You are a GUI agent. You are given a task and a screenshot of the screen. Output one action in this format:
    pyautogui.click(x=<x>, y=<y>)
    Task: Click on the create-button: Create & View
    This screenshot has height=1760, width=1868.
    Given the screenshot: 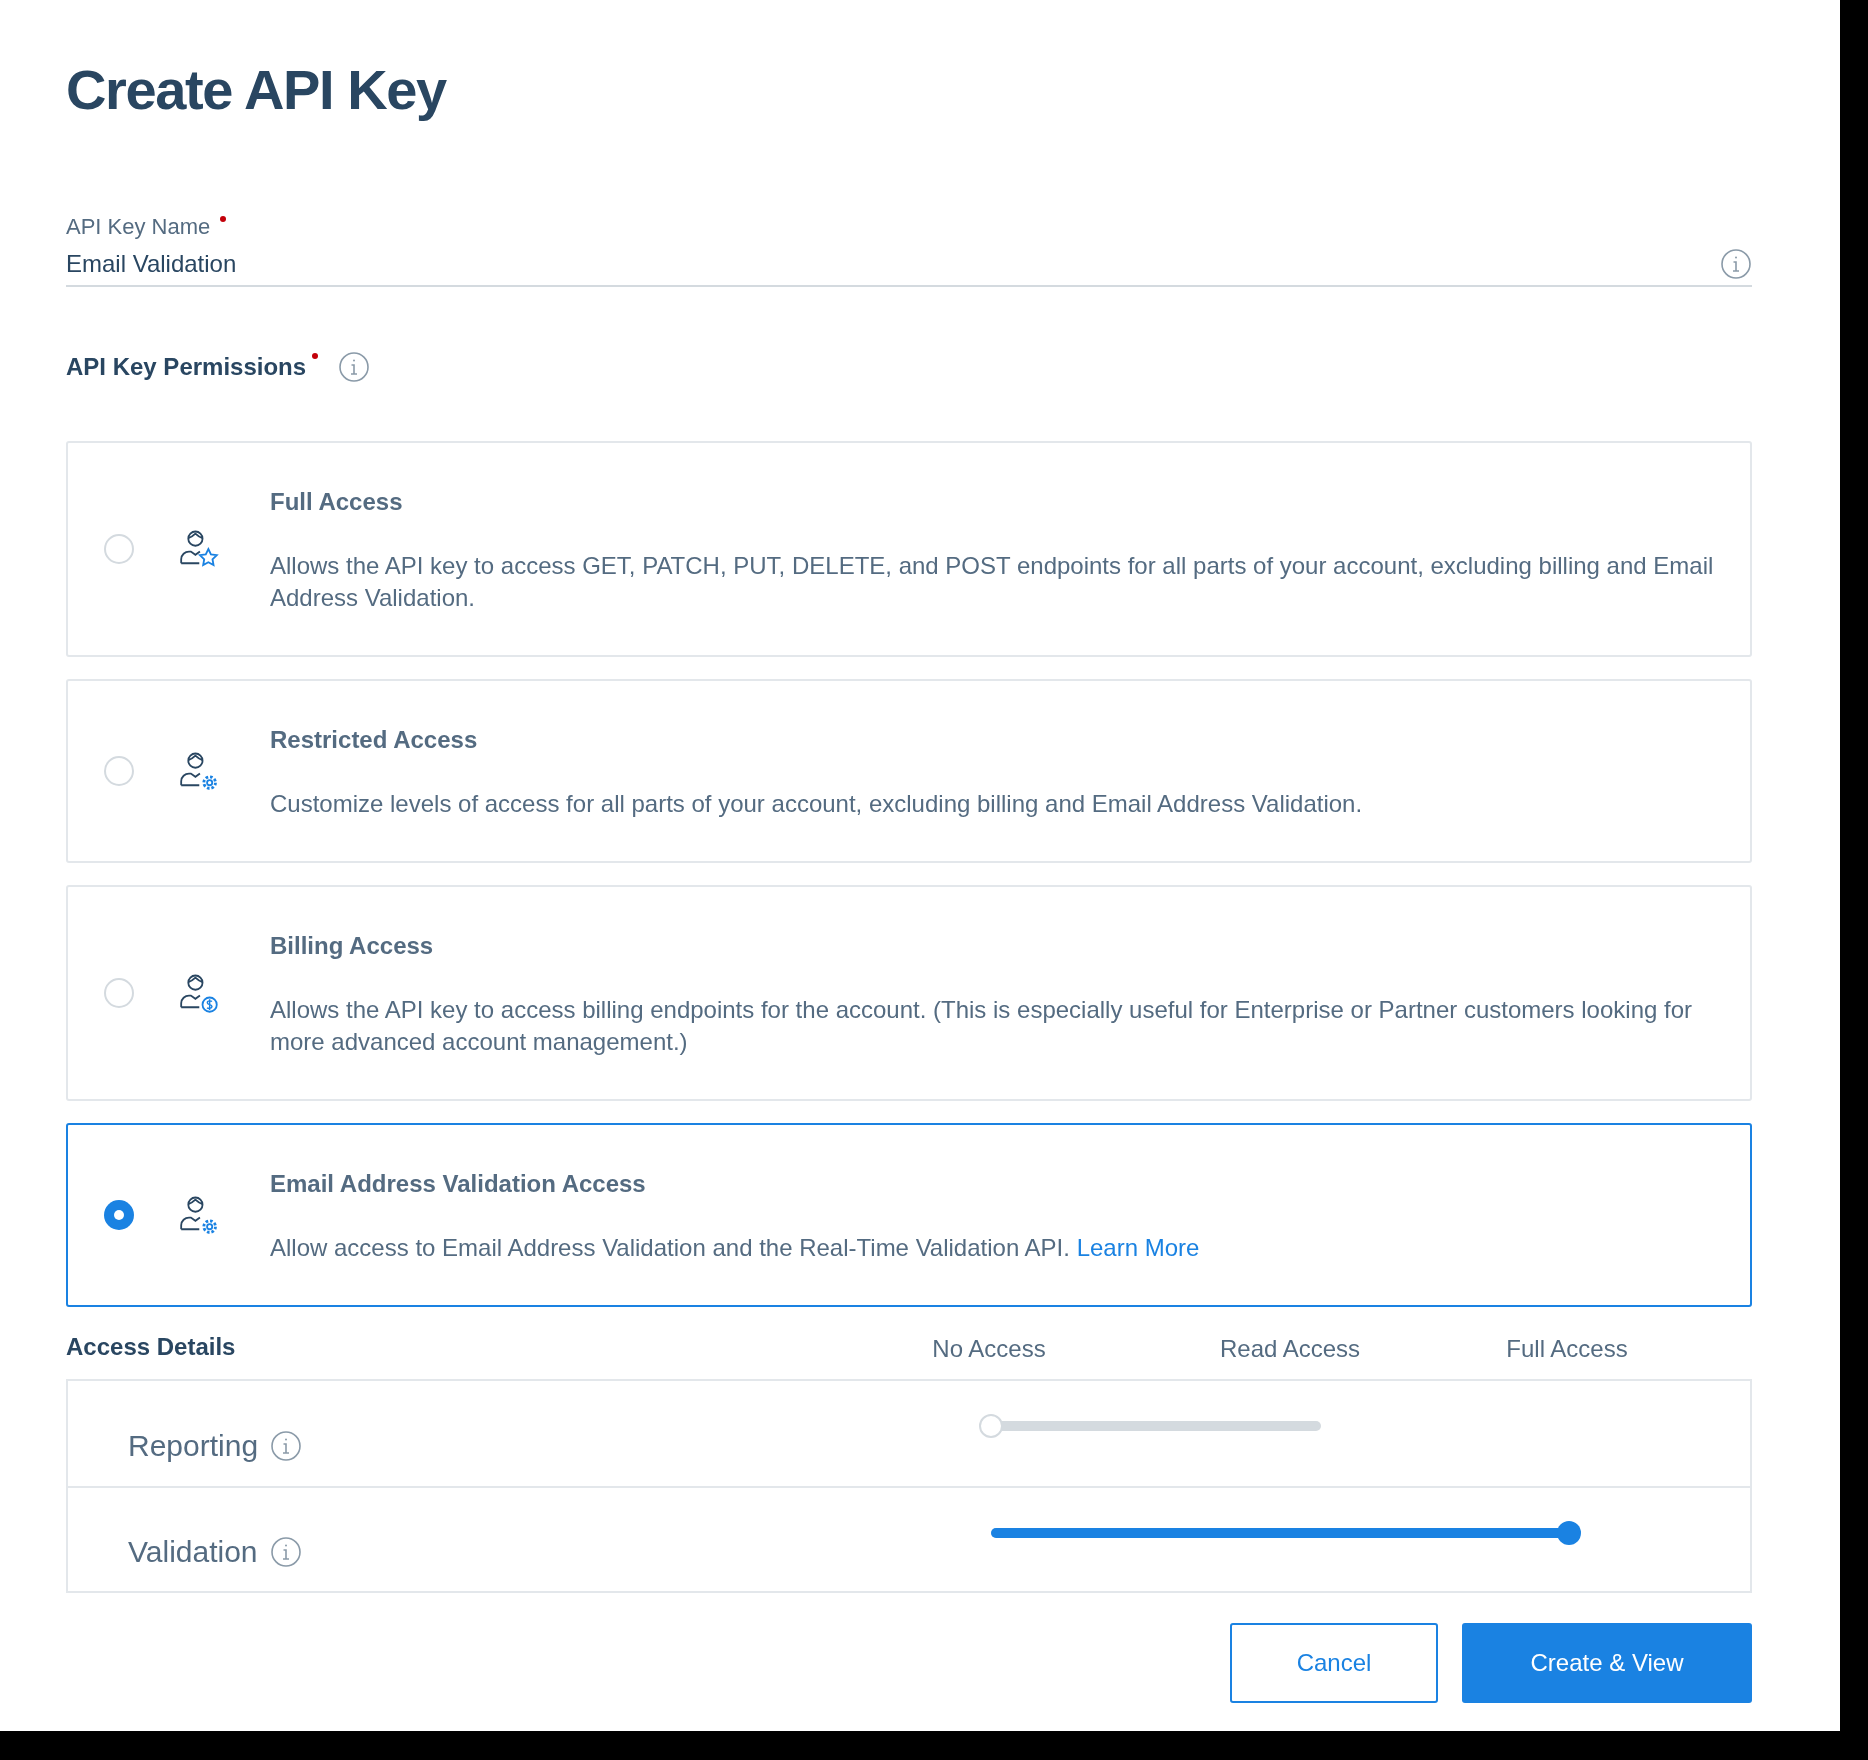 What is the action you would take?
    pyautogui.click(x=1607, y=1663)
    